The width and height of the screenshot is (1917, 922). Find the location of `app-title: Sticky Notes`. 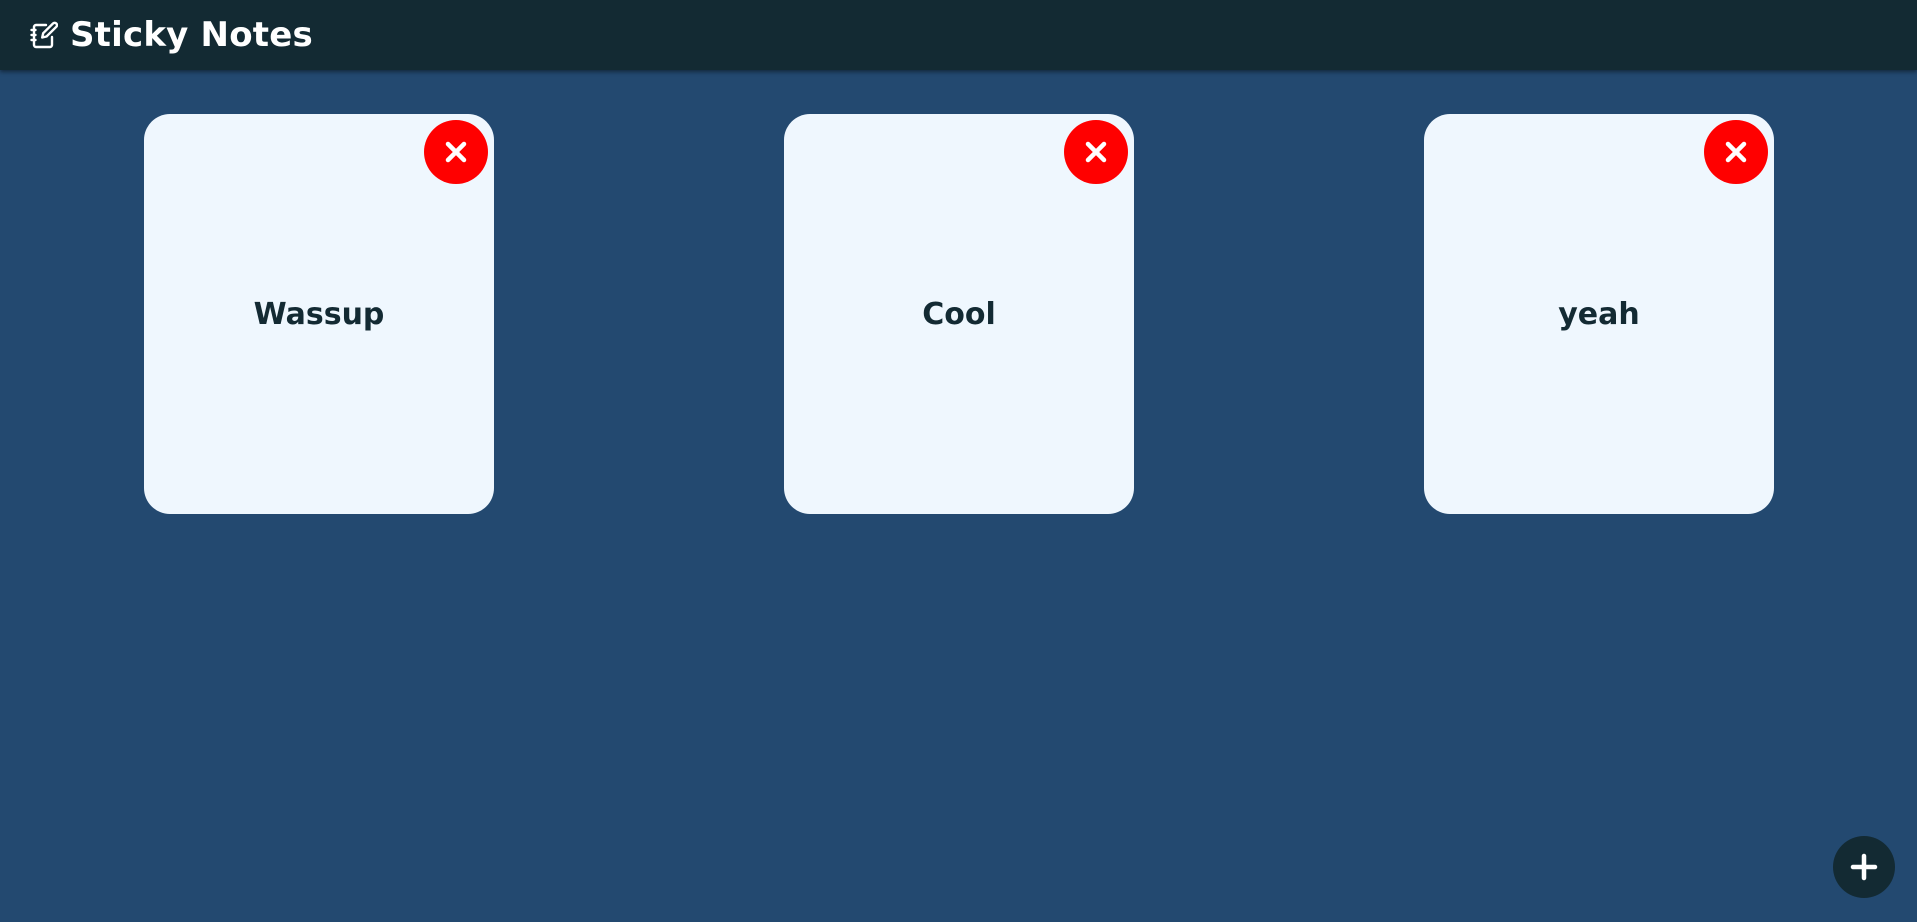

app-title: Sticky Notes is located at coordinates (191, 35).